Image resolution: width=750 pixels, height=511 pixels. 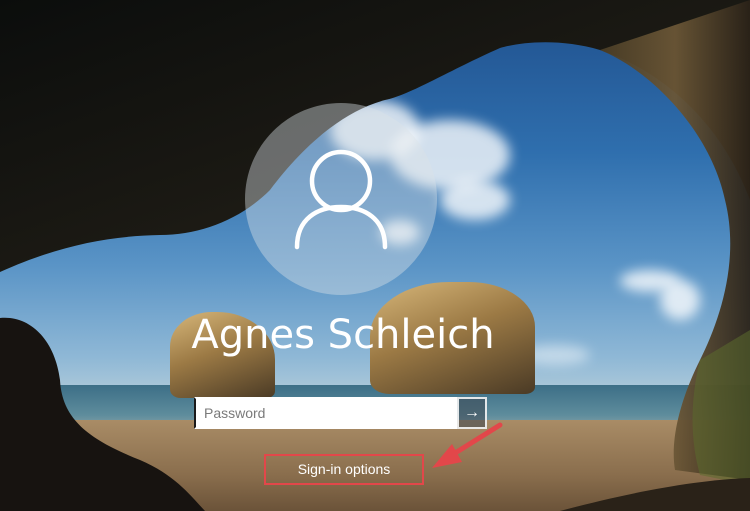 I want to click on password-row: →, so click(x=340, y=413).